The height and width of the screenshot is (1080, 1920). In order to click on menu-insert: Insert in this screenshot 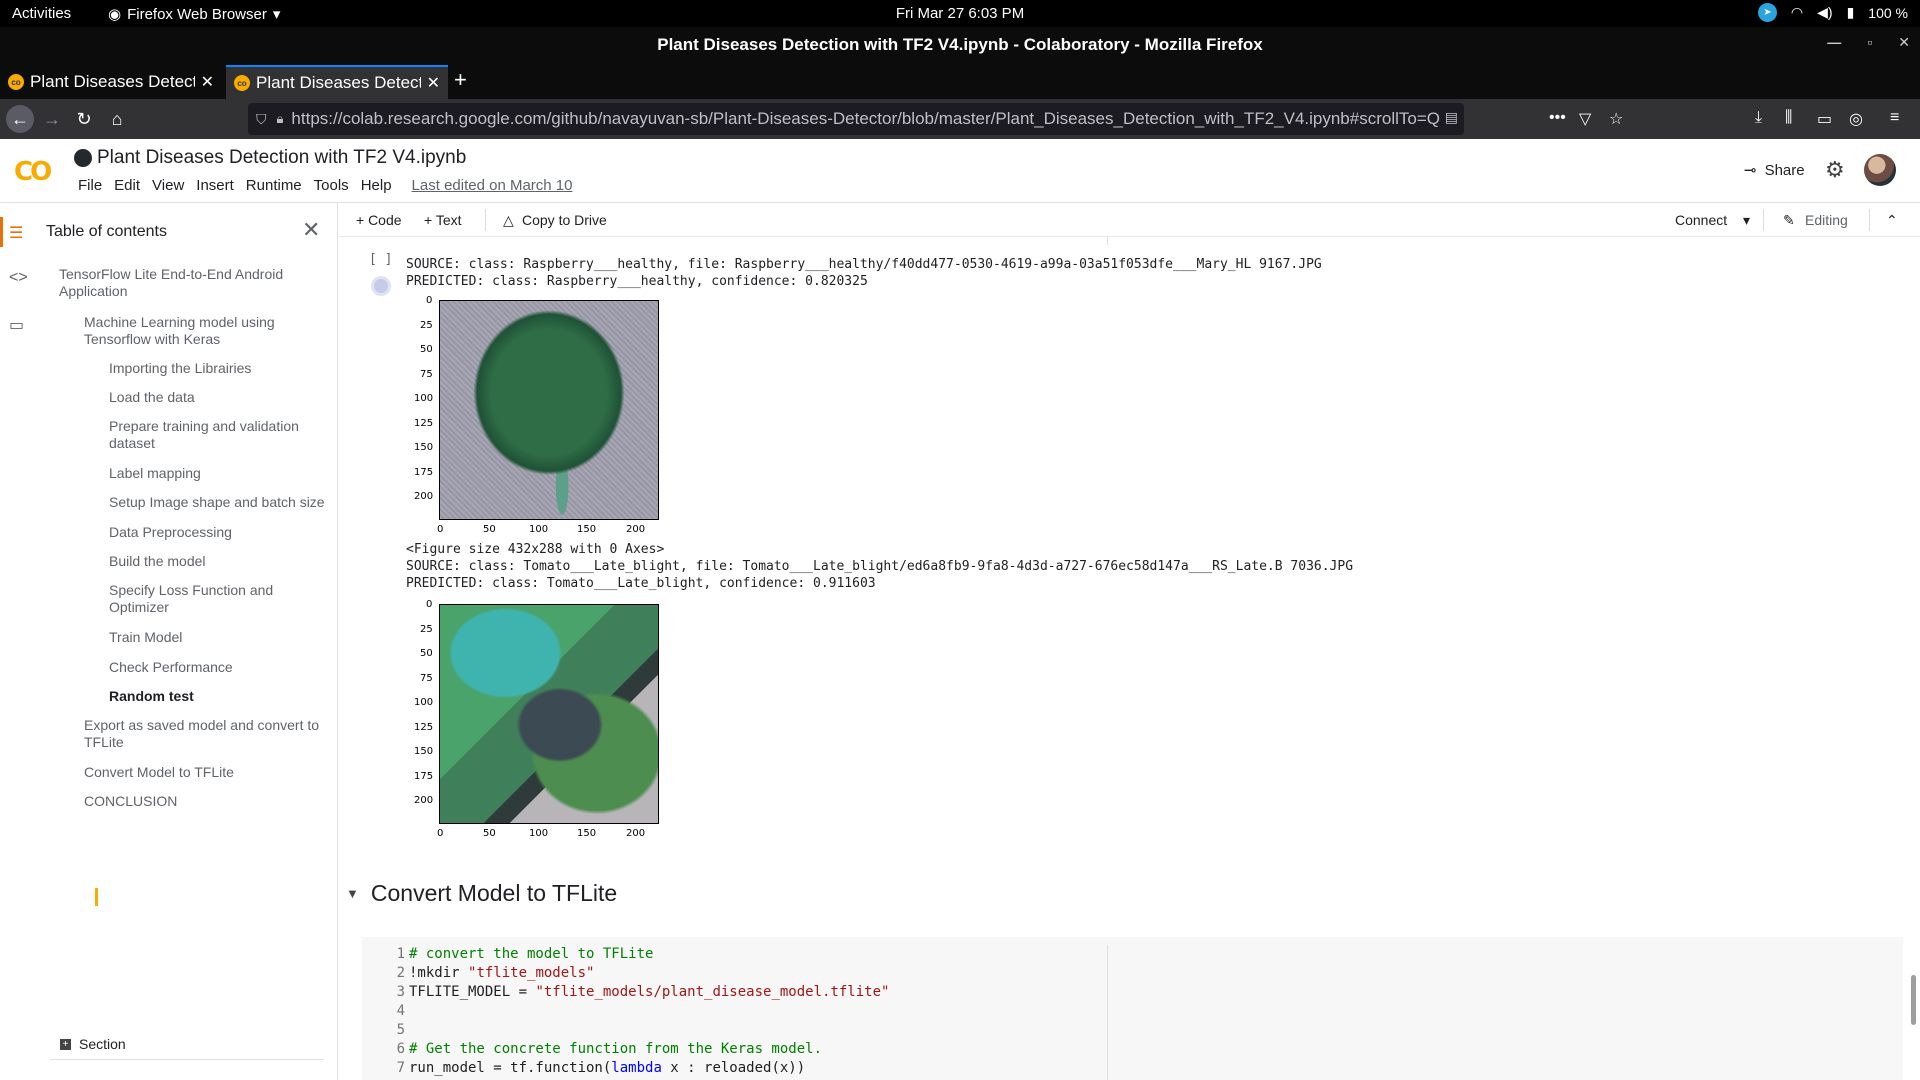, I will do `click(215, 185)`.